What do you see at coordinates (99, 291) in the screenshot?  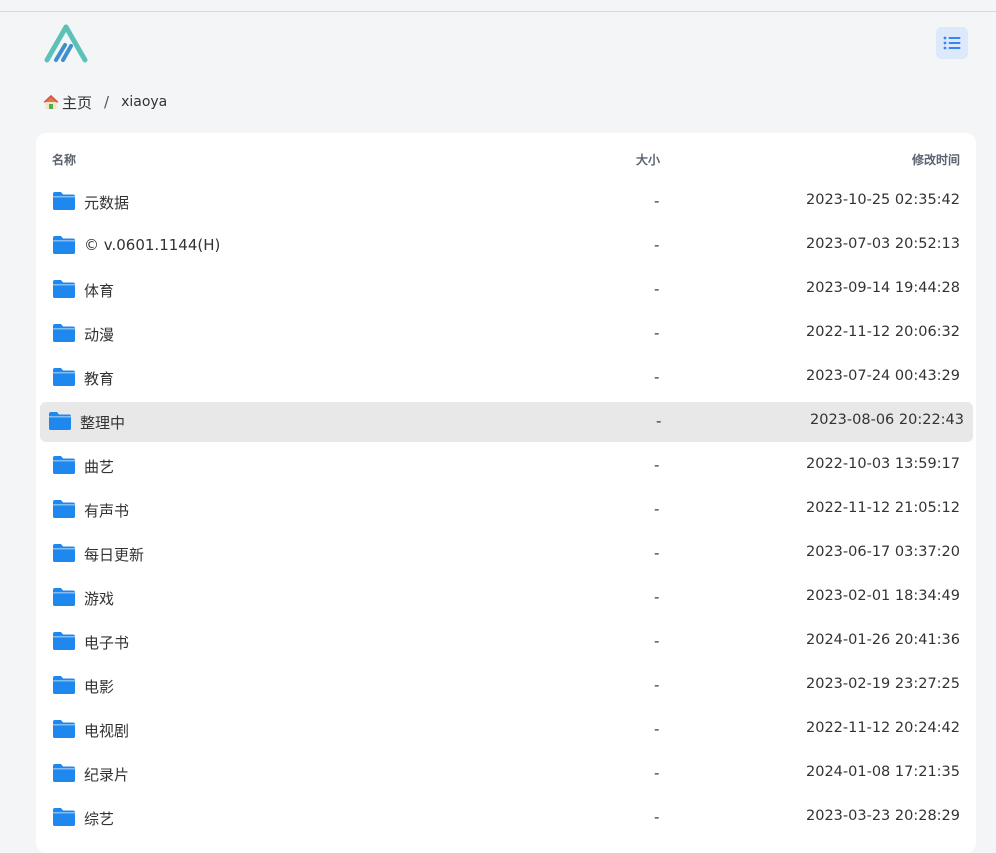 I see `file-name: 体育` at bounding box center [99, 291].